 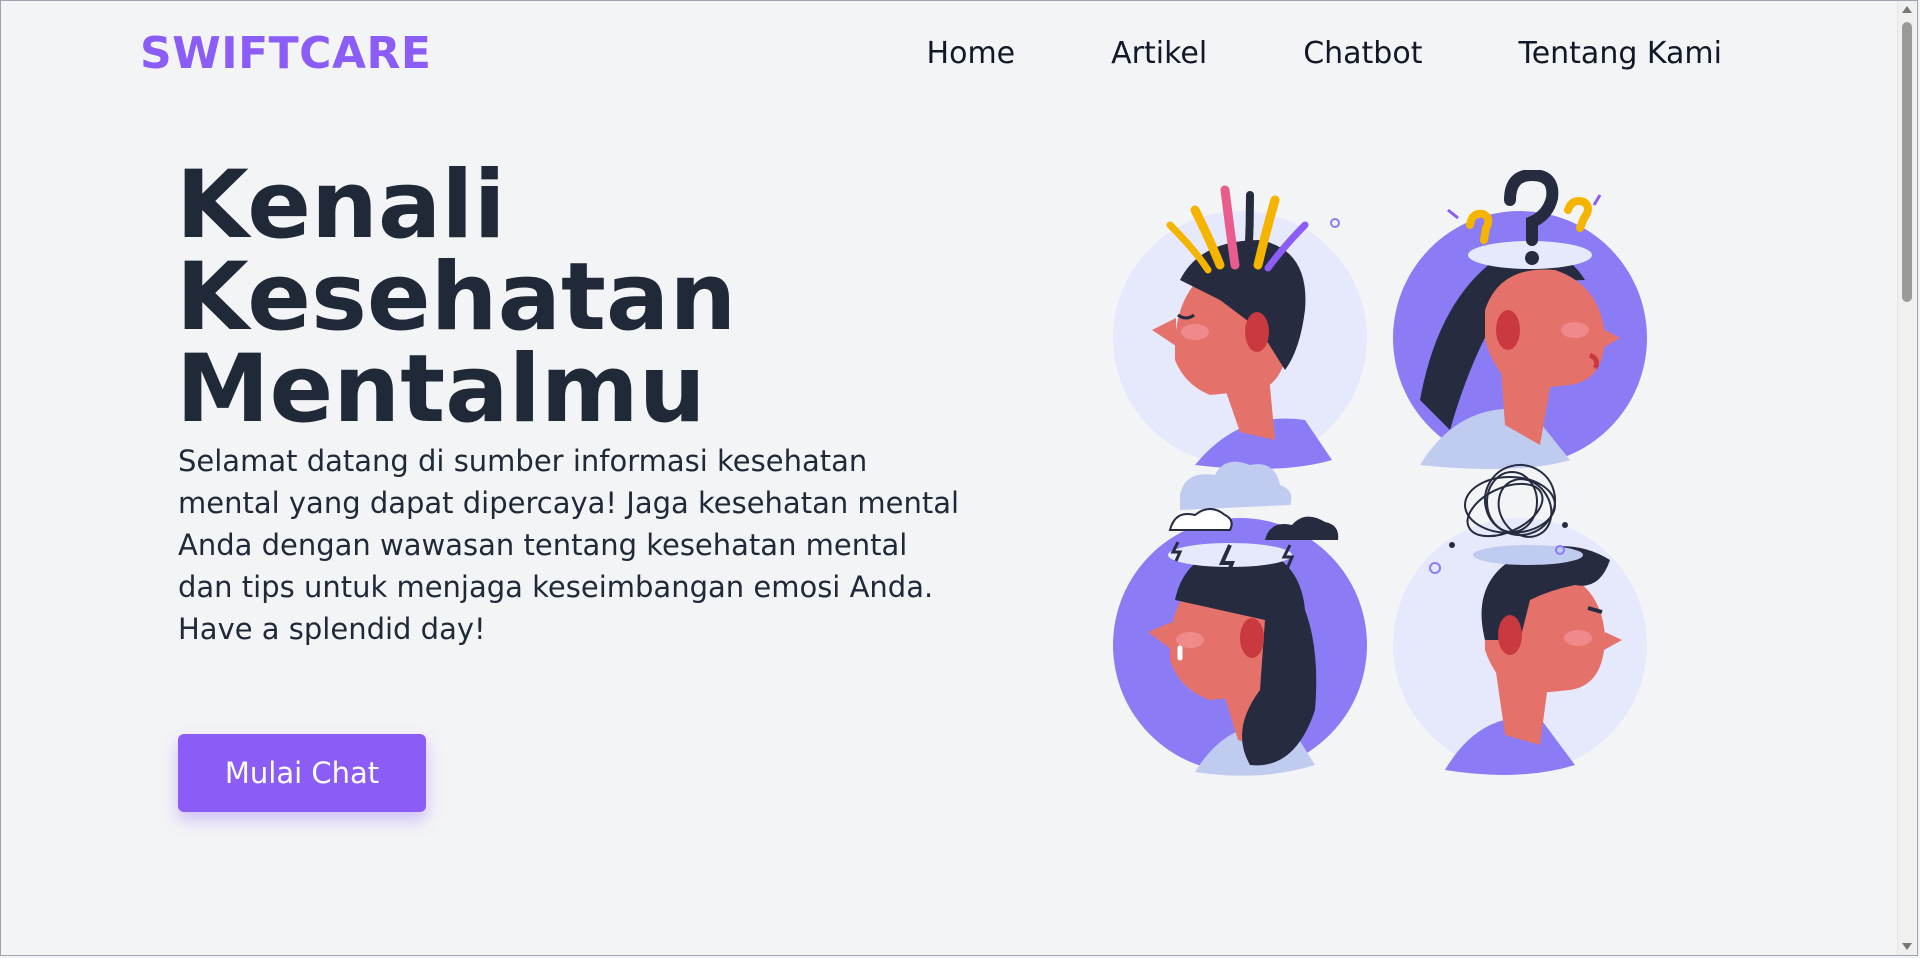 I want to click on nav-link-home: Home, so click(x=971, y=53).